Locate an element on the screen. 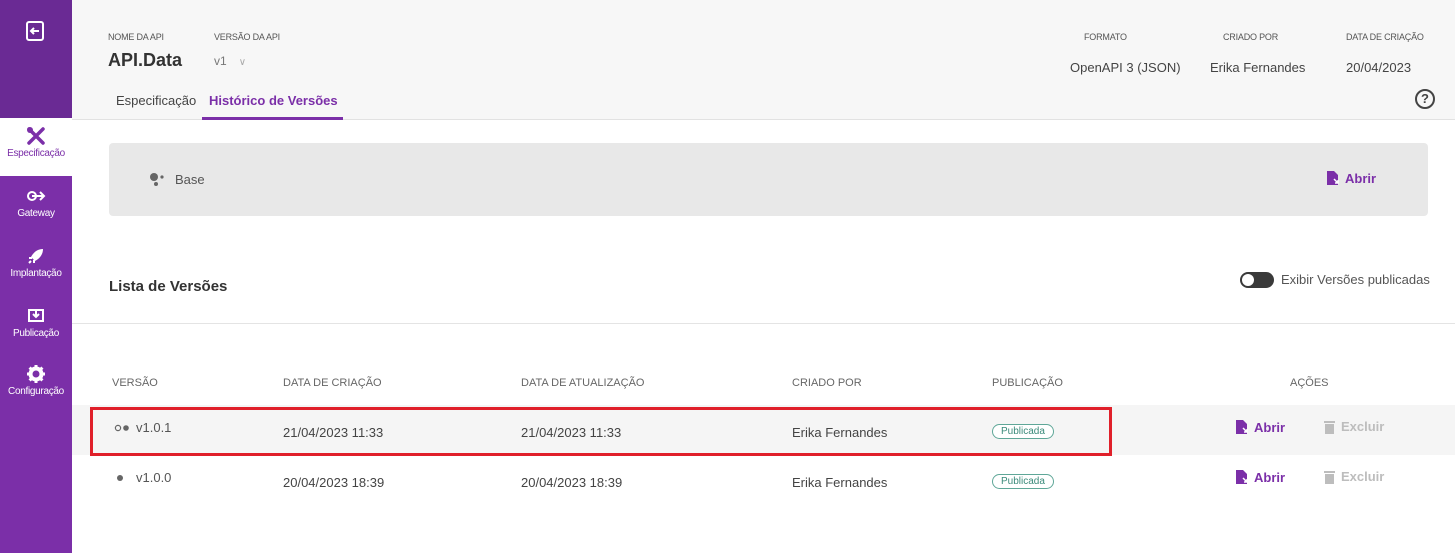 Image resolution: width=1455 pixels, height=553 pixels. divider is located at coordinates (763, 323).